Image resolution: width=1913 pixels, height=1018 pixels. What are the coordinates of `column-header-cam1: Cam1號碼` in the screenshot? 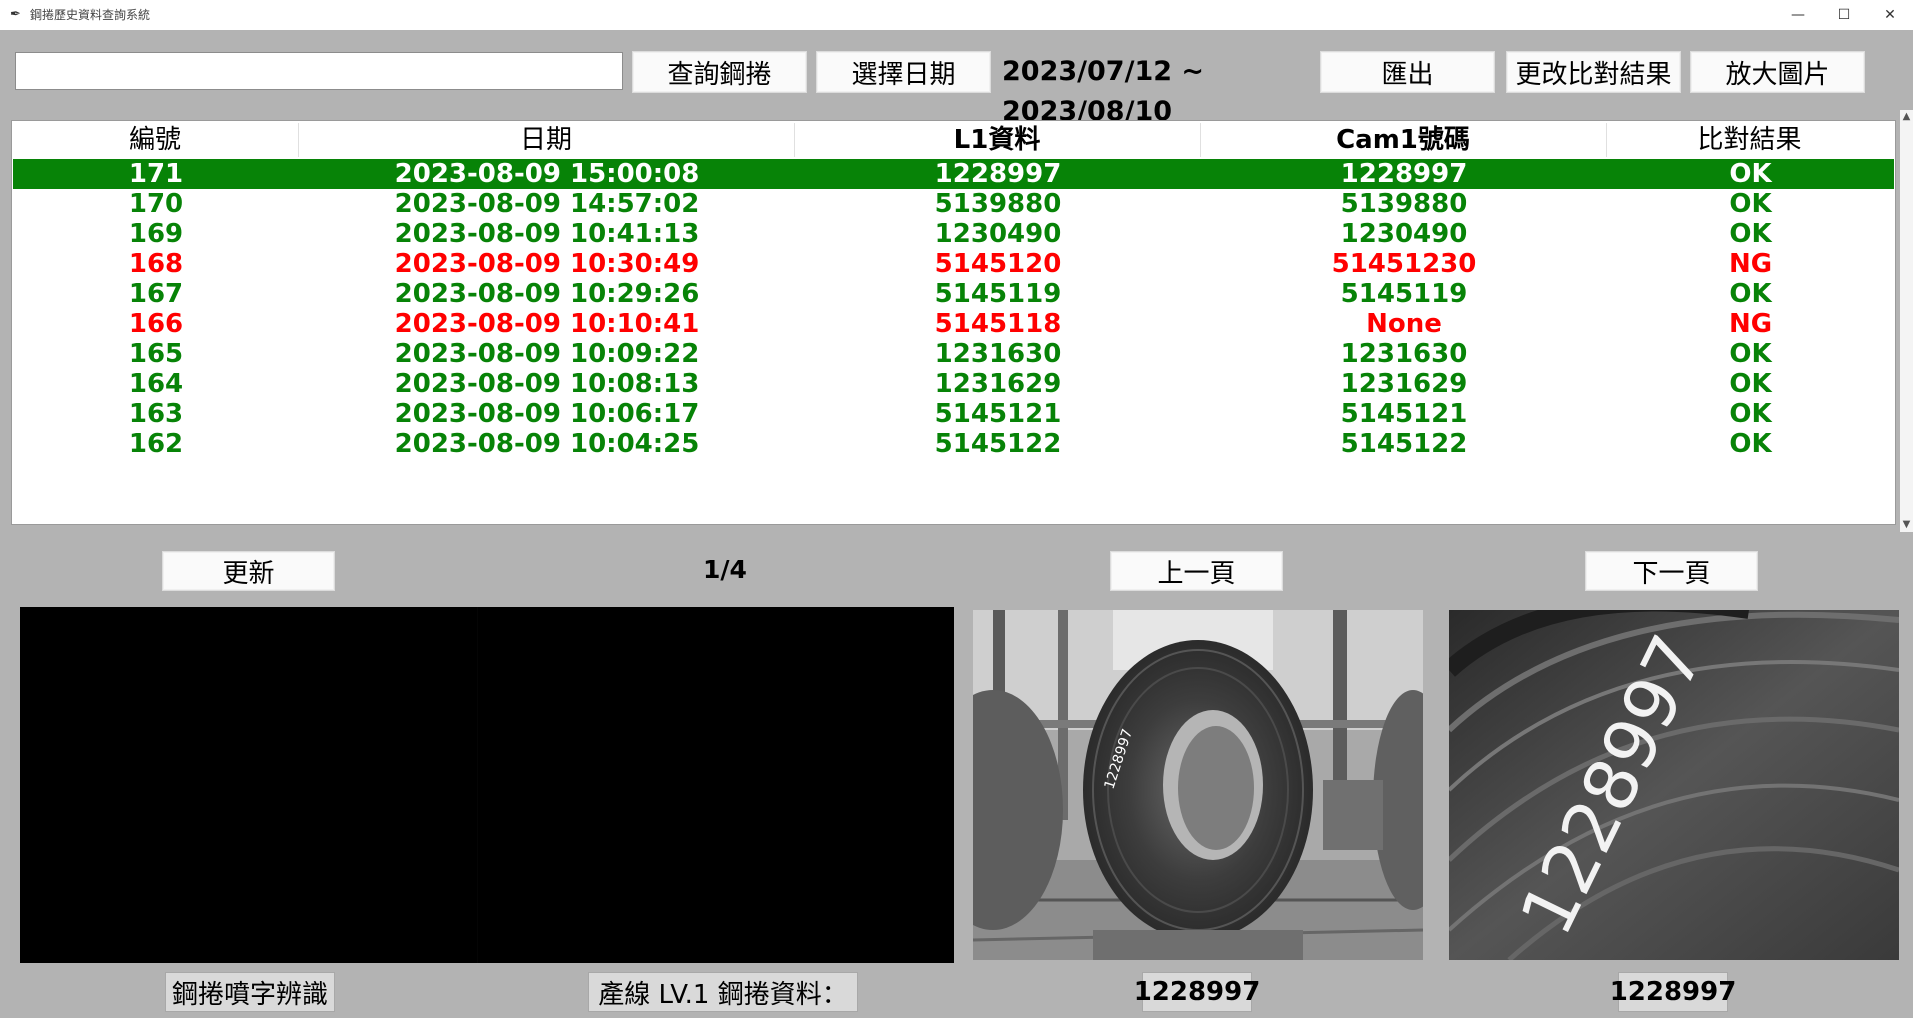 It's located at (1403, 140).